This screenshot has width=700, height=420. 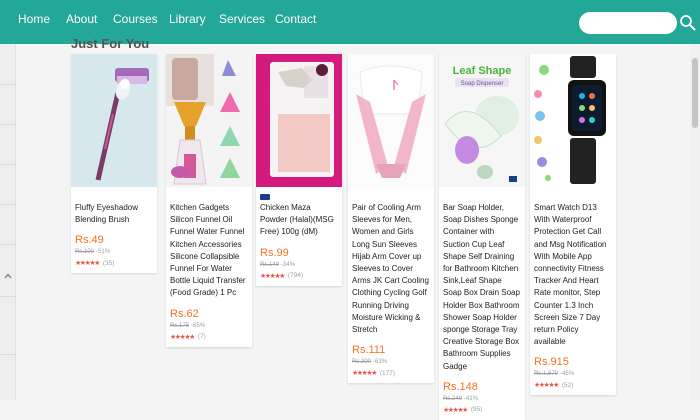 What do you see at coordinates (288, 264) in the screenshot?
I see `discount-percent: -34%` at bounding box center [288, 264].